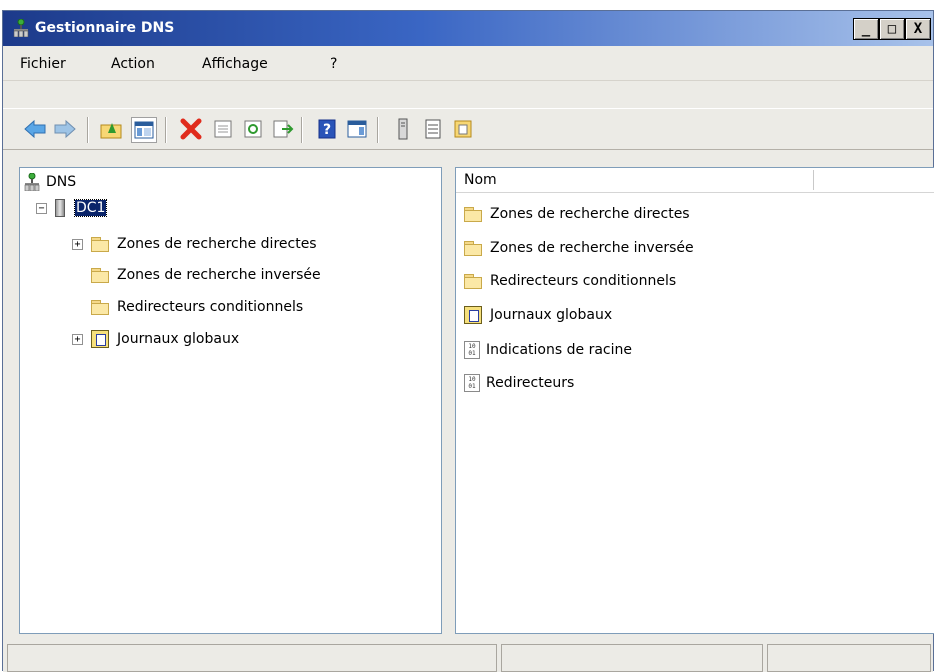 The height and width of the screenshot is (672, 934). I want to click on list-item-label: Redirecteurs, so click(530, 383).